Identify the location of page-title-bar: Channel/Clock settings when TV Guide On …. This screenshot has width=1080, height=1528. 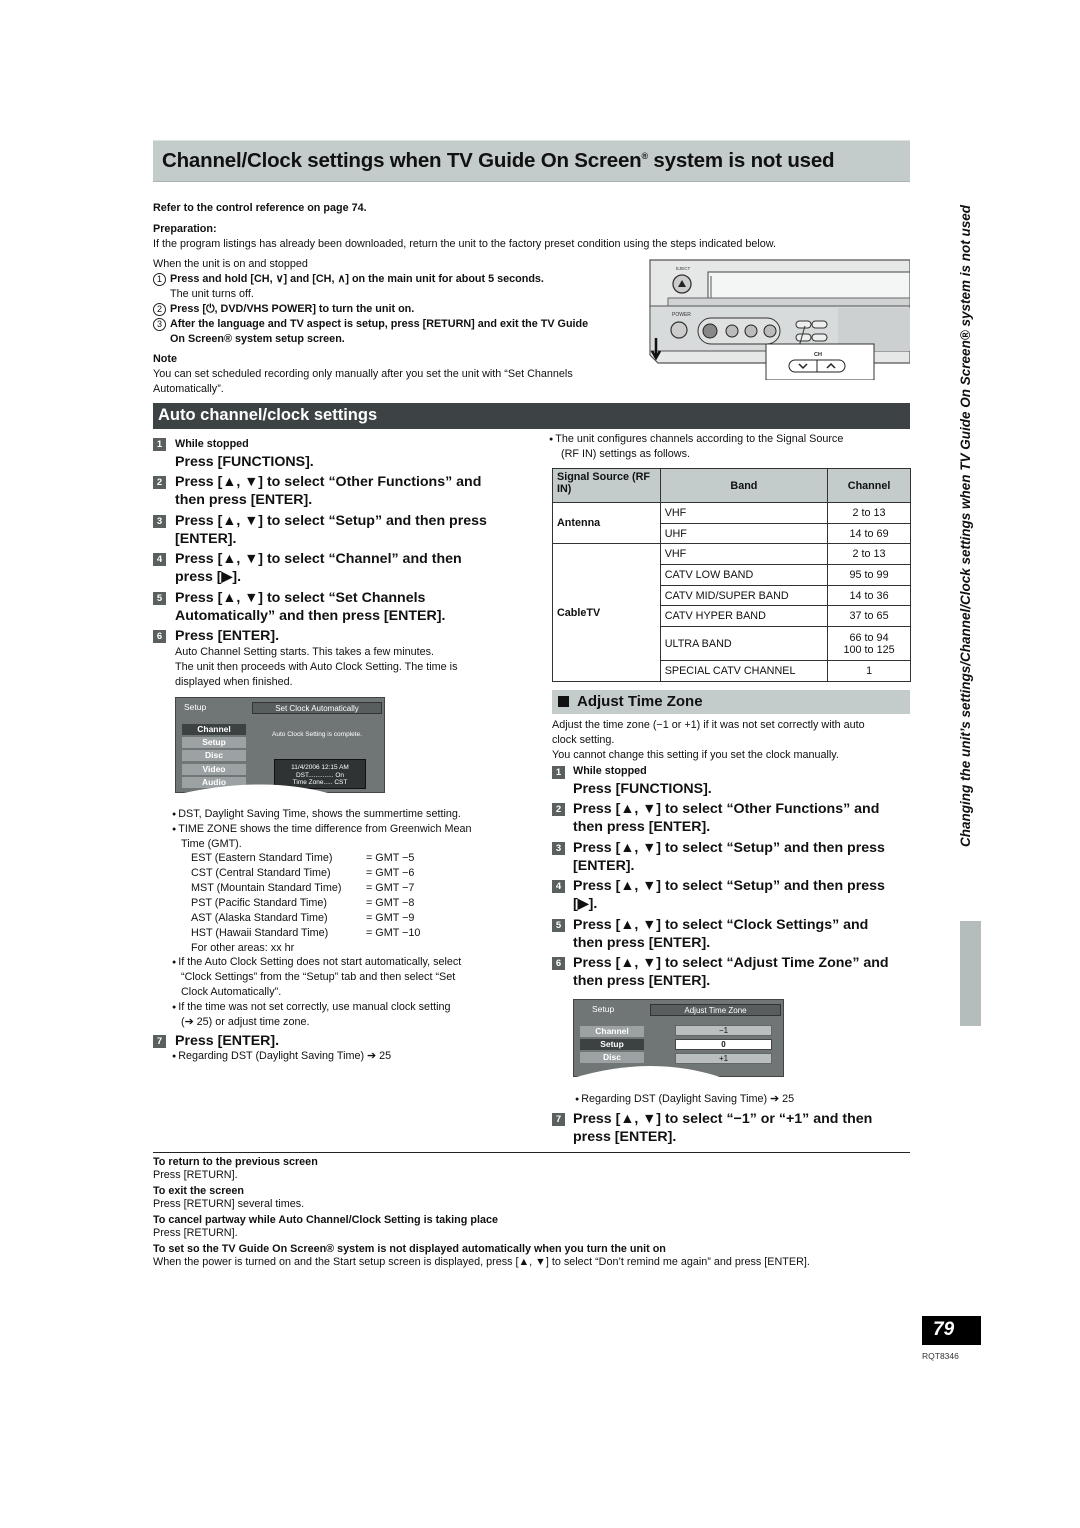
(531, 161).